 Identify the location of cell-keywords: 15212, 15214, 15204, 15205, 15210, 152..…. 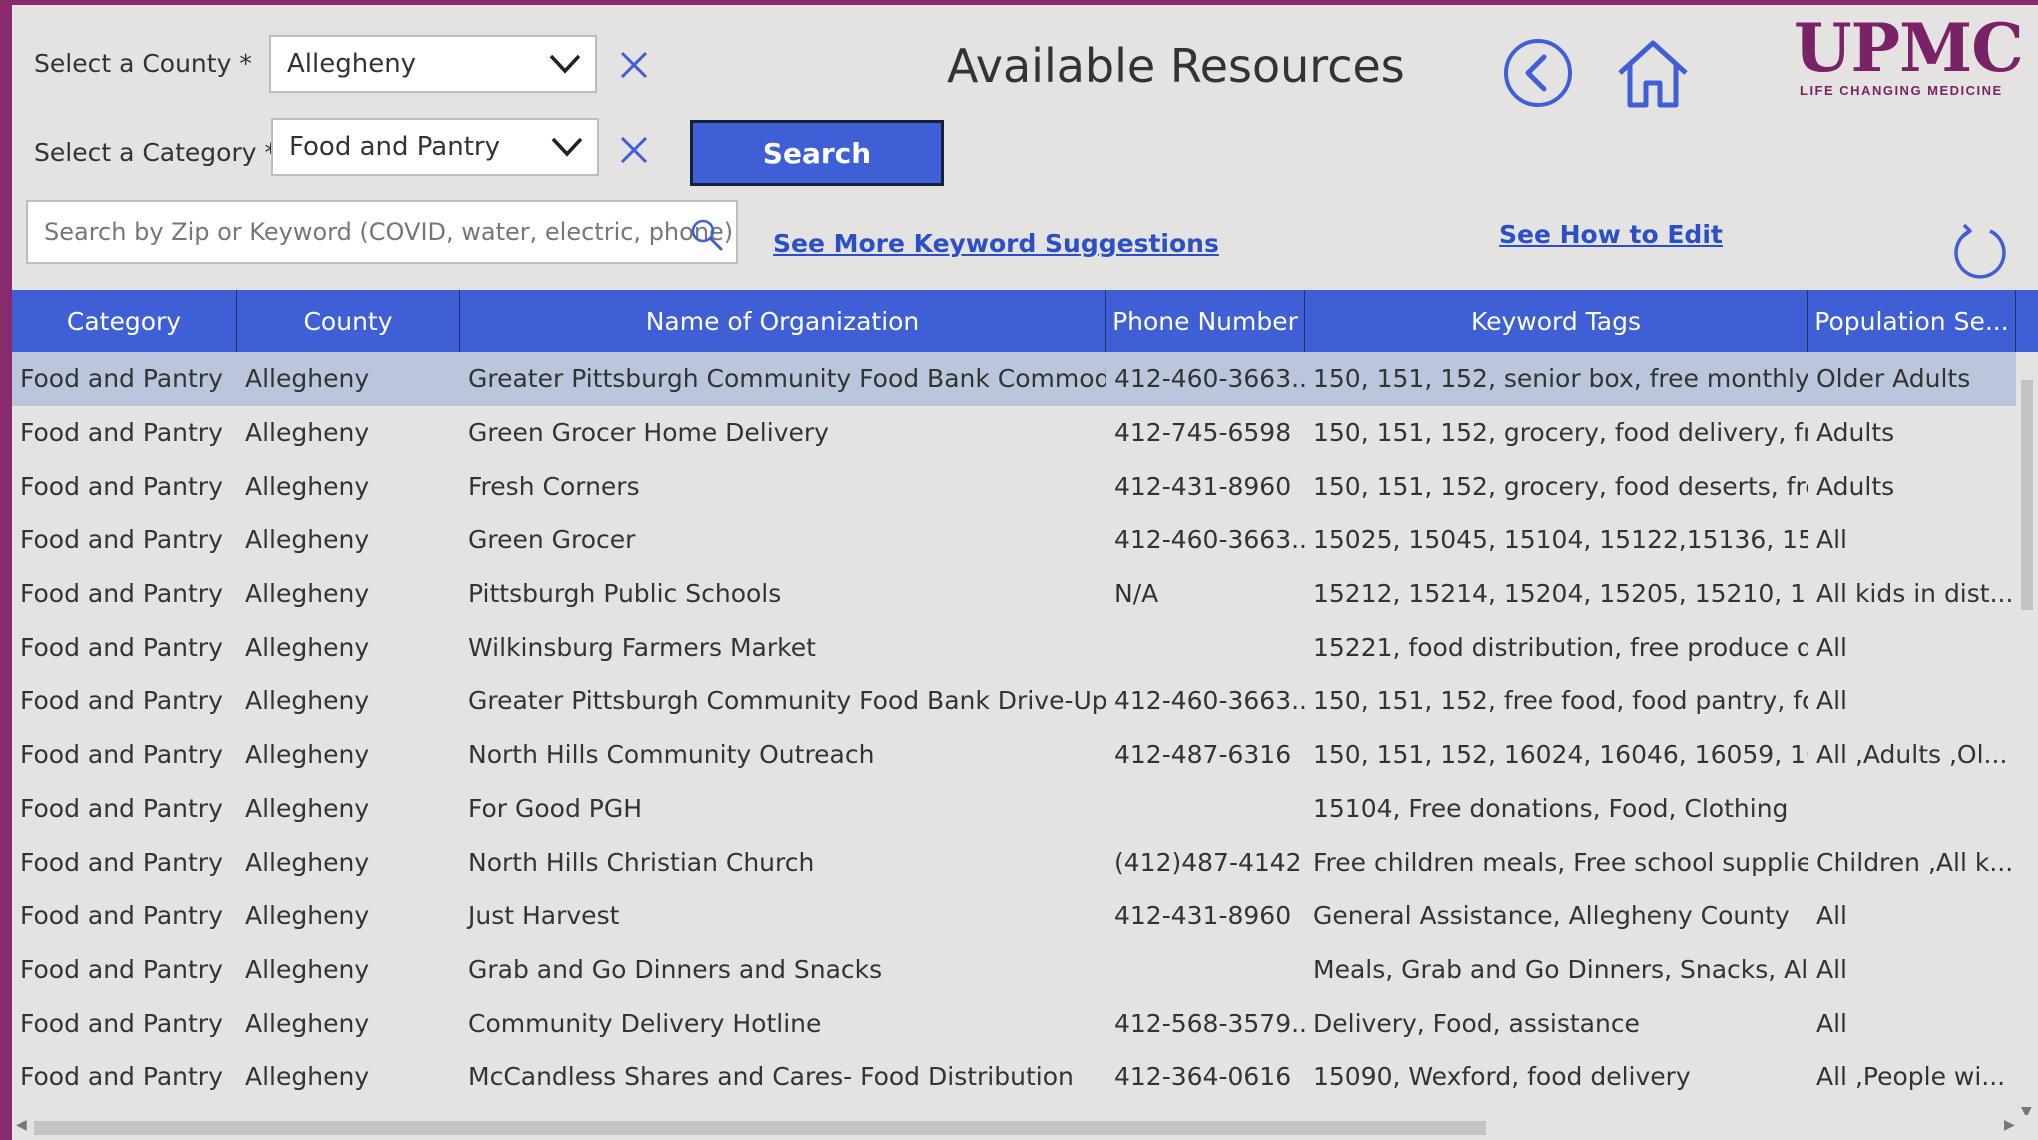
(1560, 594).